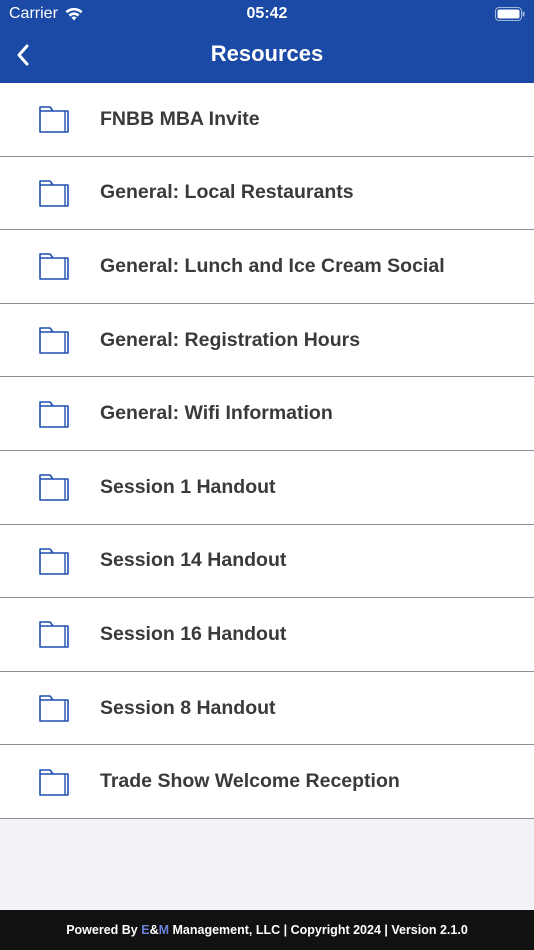 The height and width of the screenshot is (950, 534). I want to click on list-item-label: Session 1 Handout, so click(188, 486).